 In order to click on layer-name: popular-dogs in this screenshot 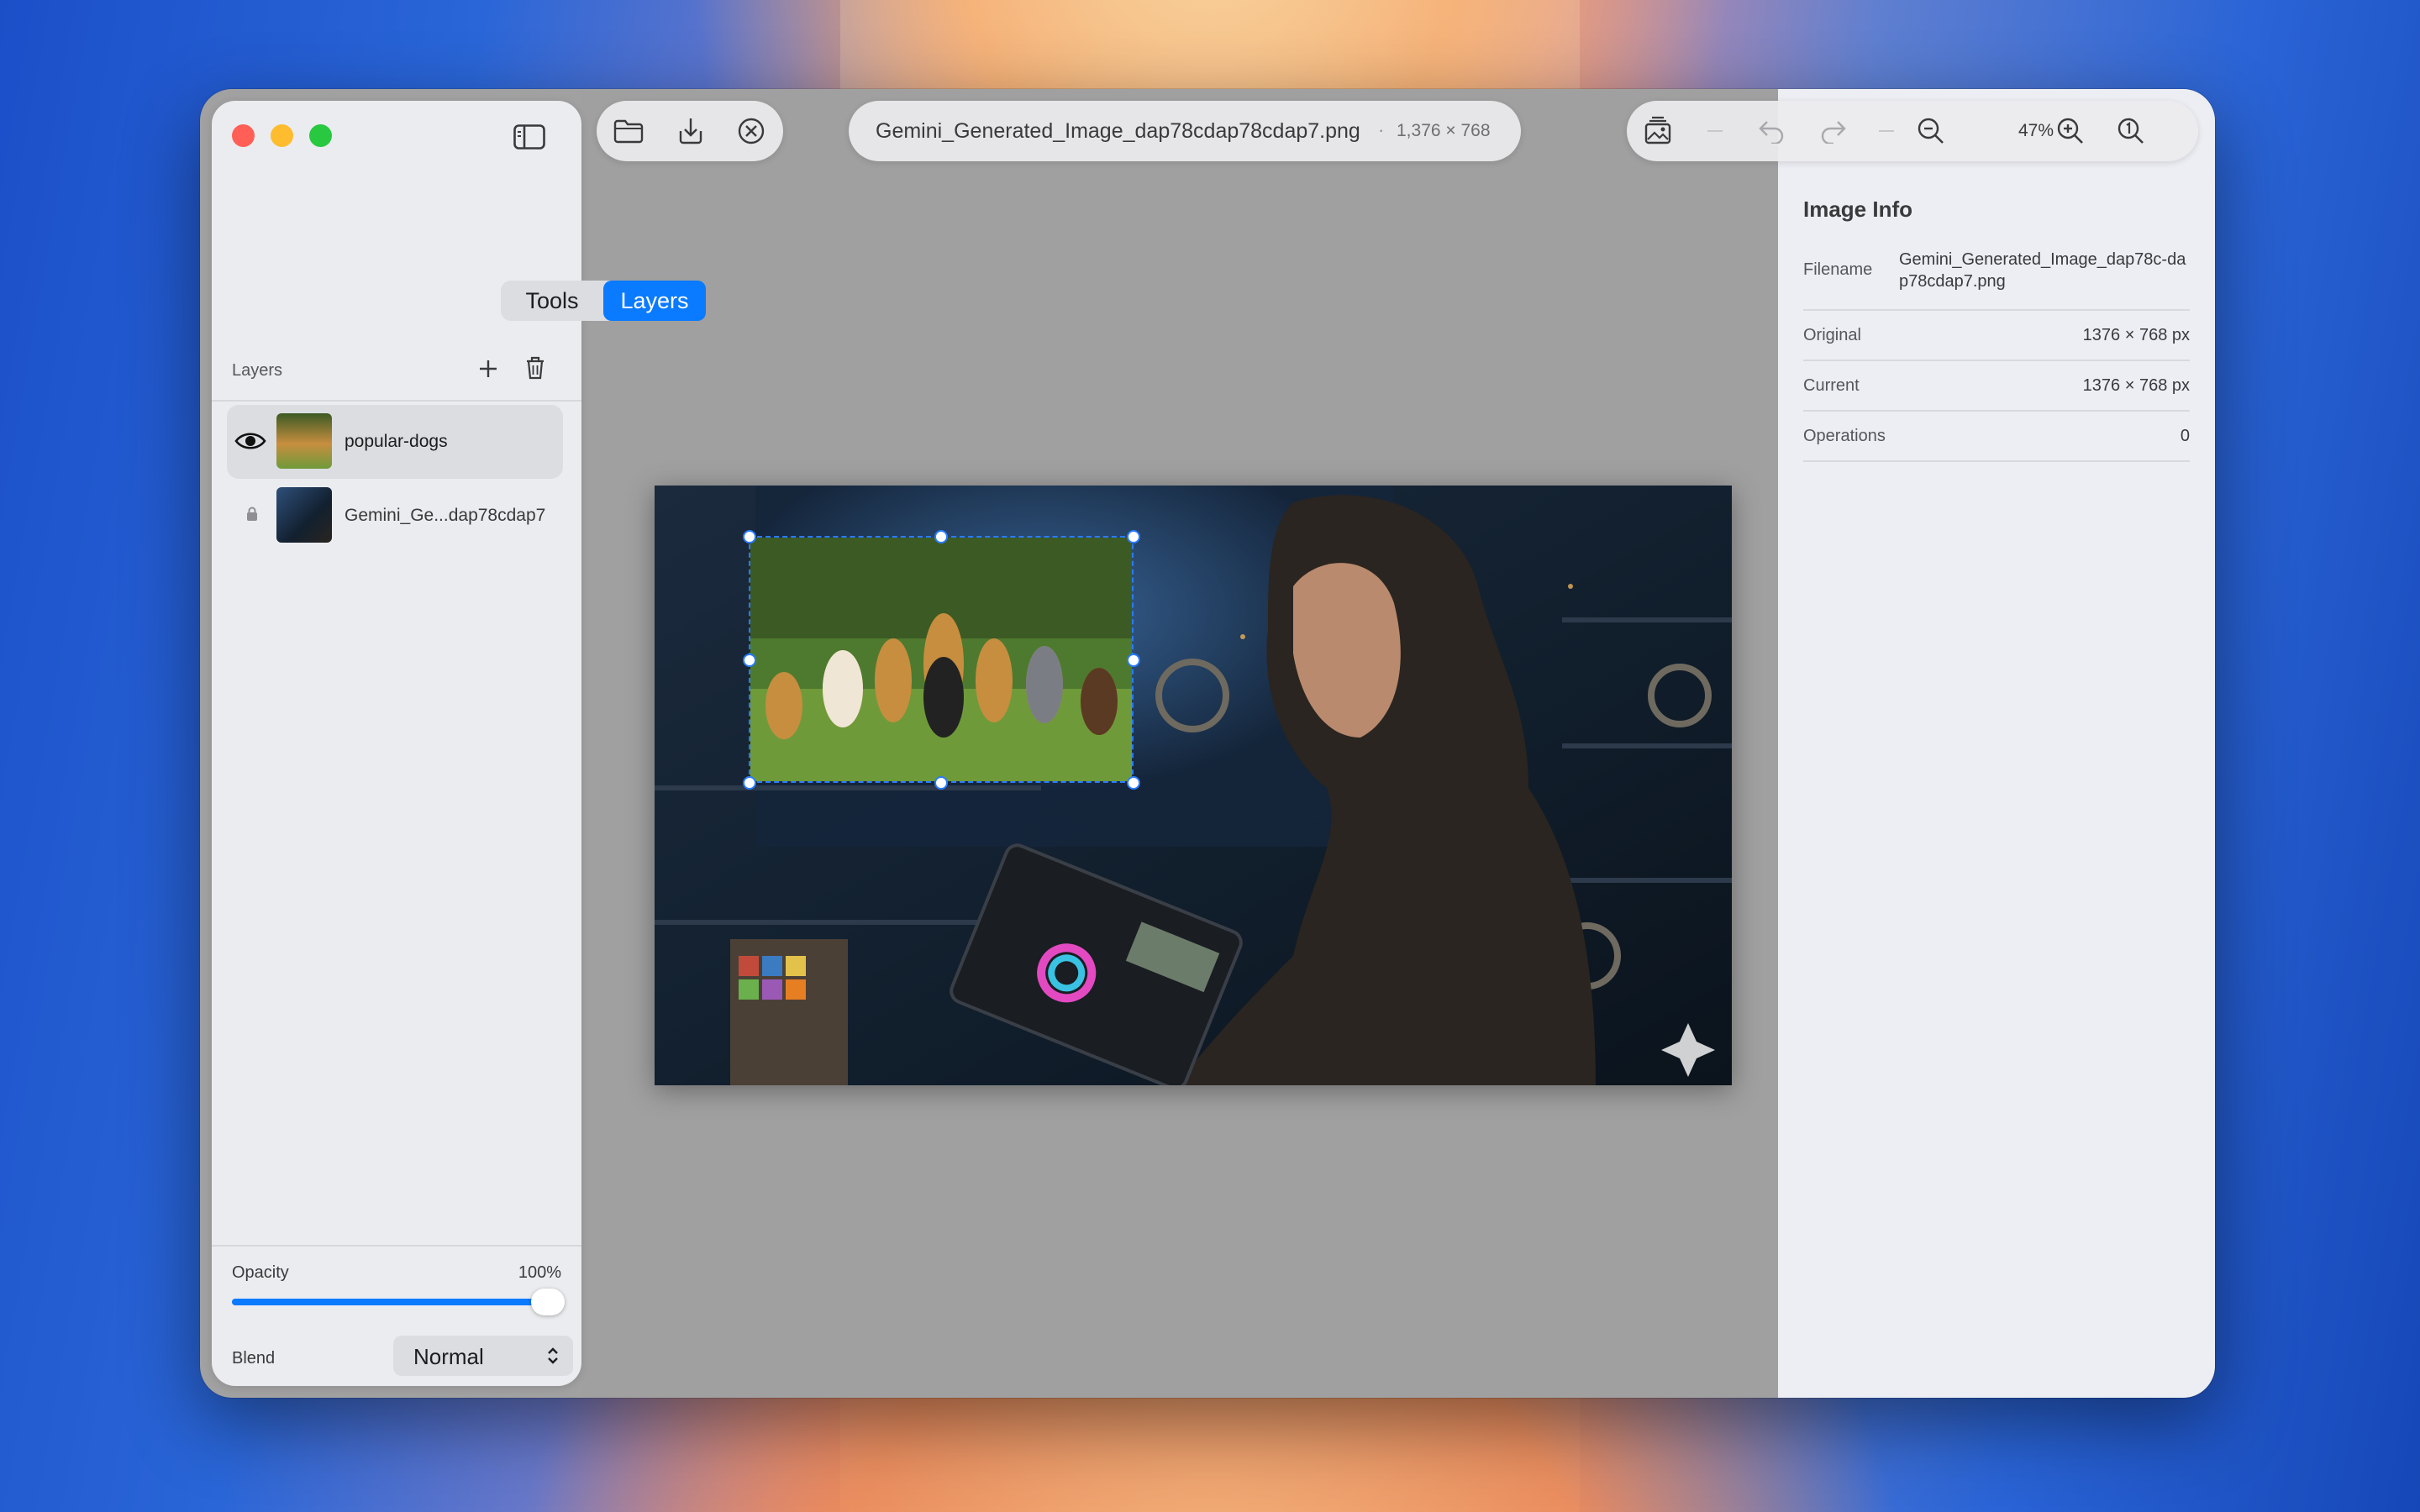, I will do `click(397, 441)`.